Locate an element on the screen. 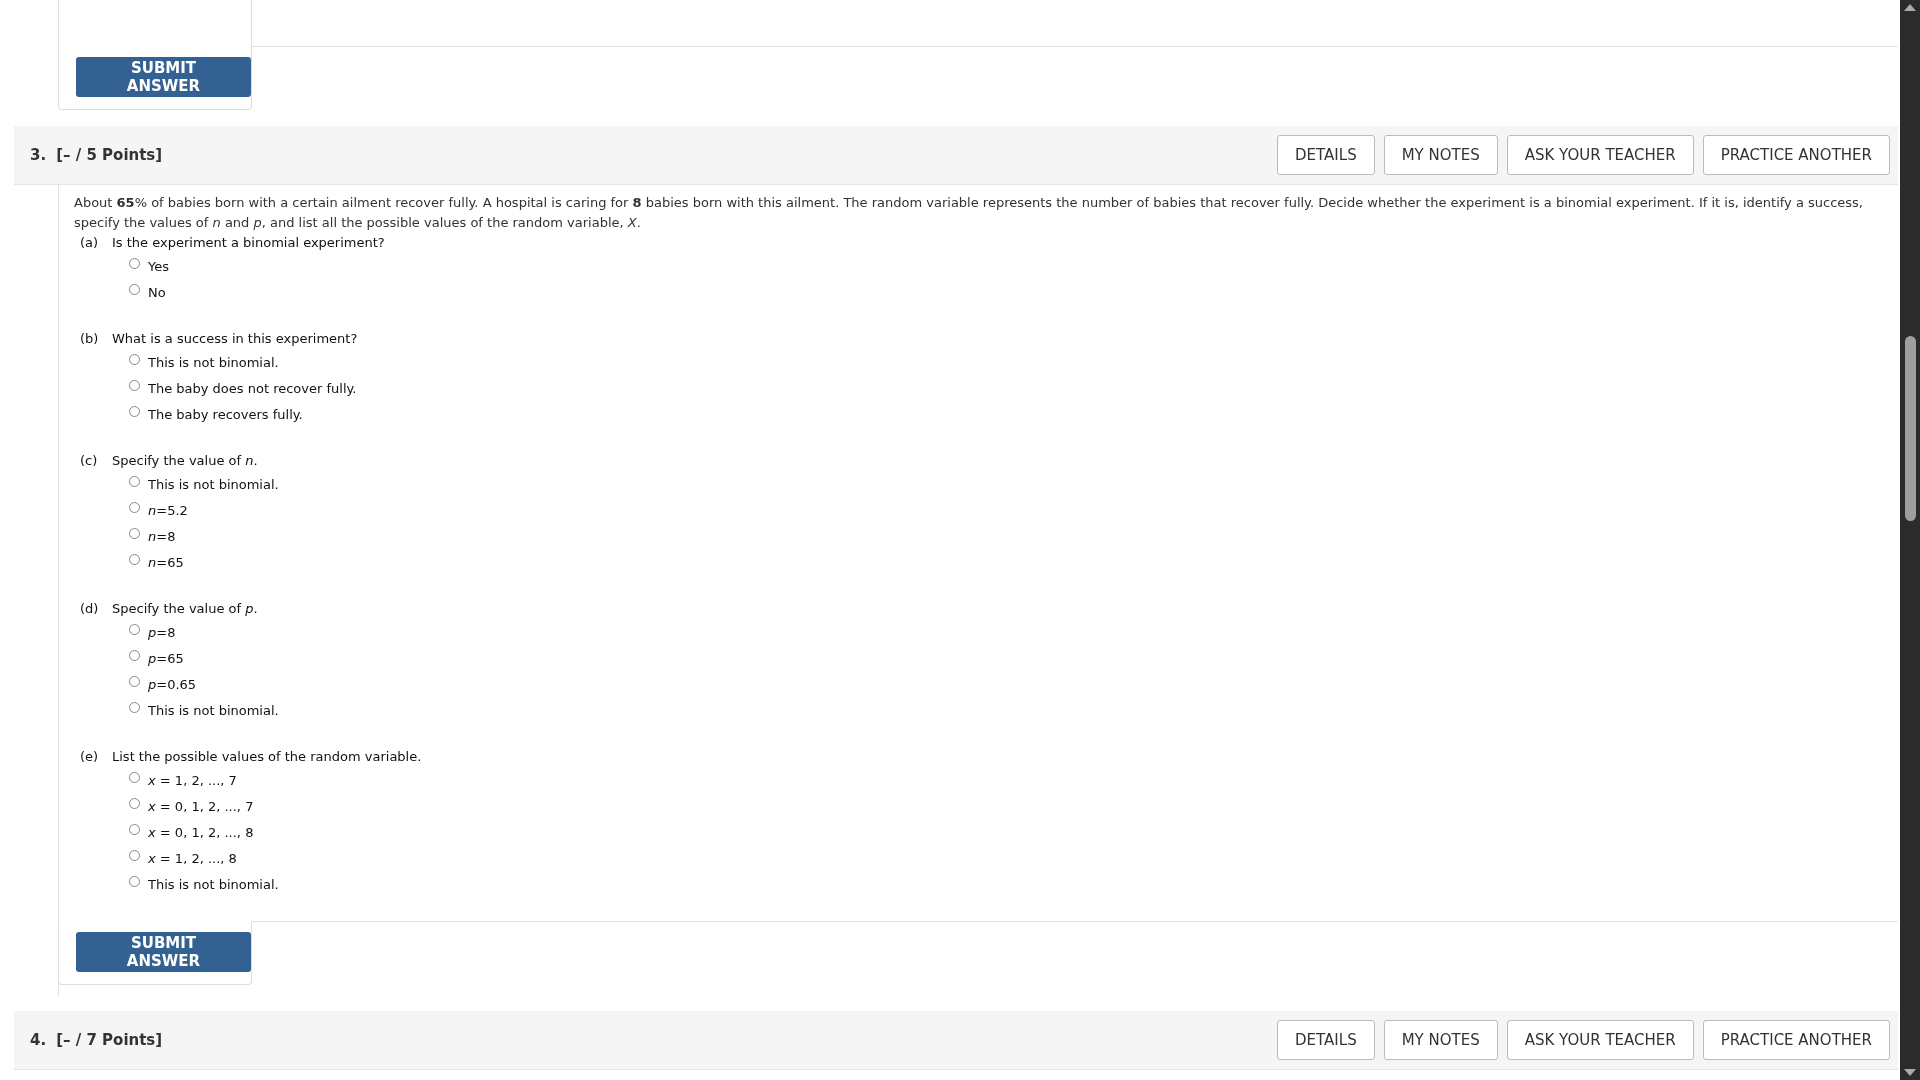 Image resolution: width=1920 pixels, height=1080 pixels. question-number: 4. is located at coordinates (38, 1040).